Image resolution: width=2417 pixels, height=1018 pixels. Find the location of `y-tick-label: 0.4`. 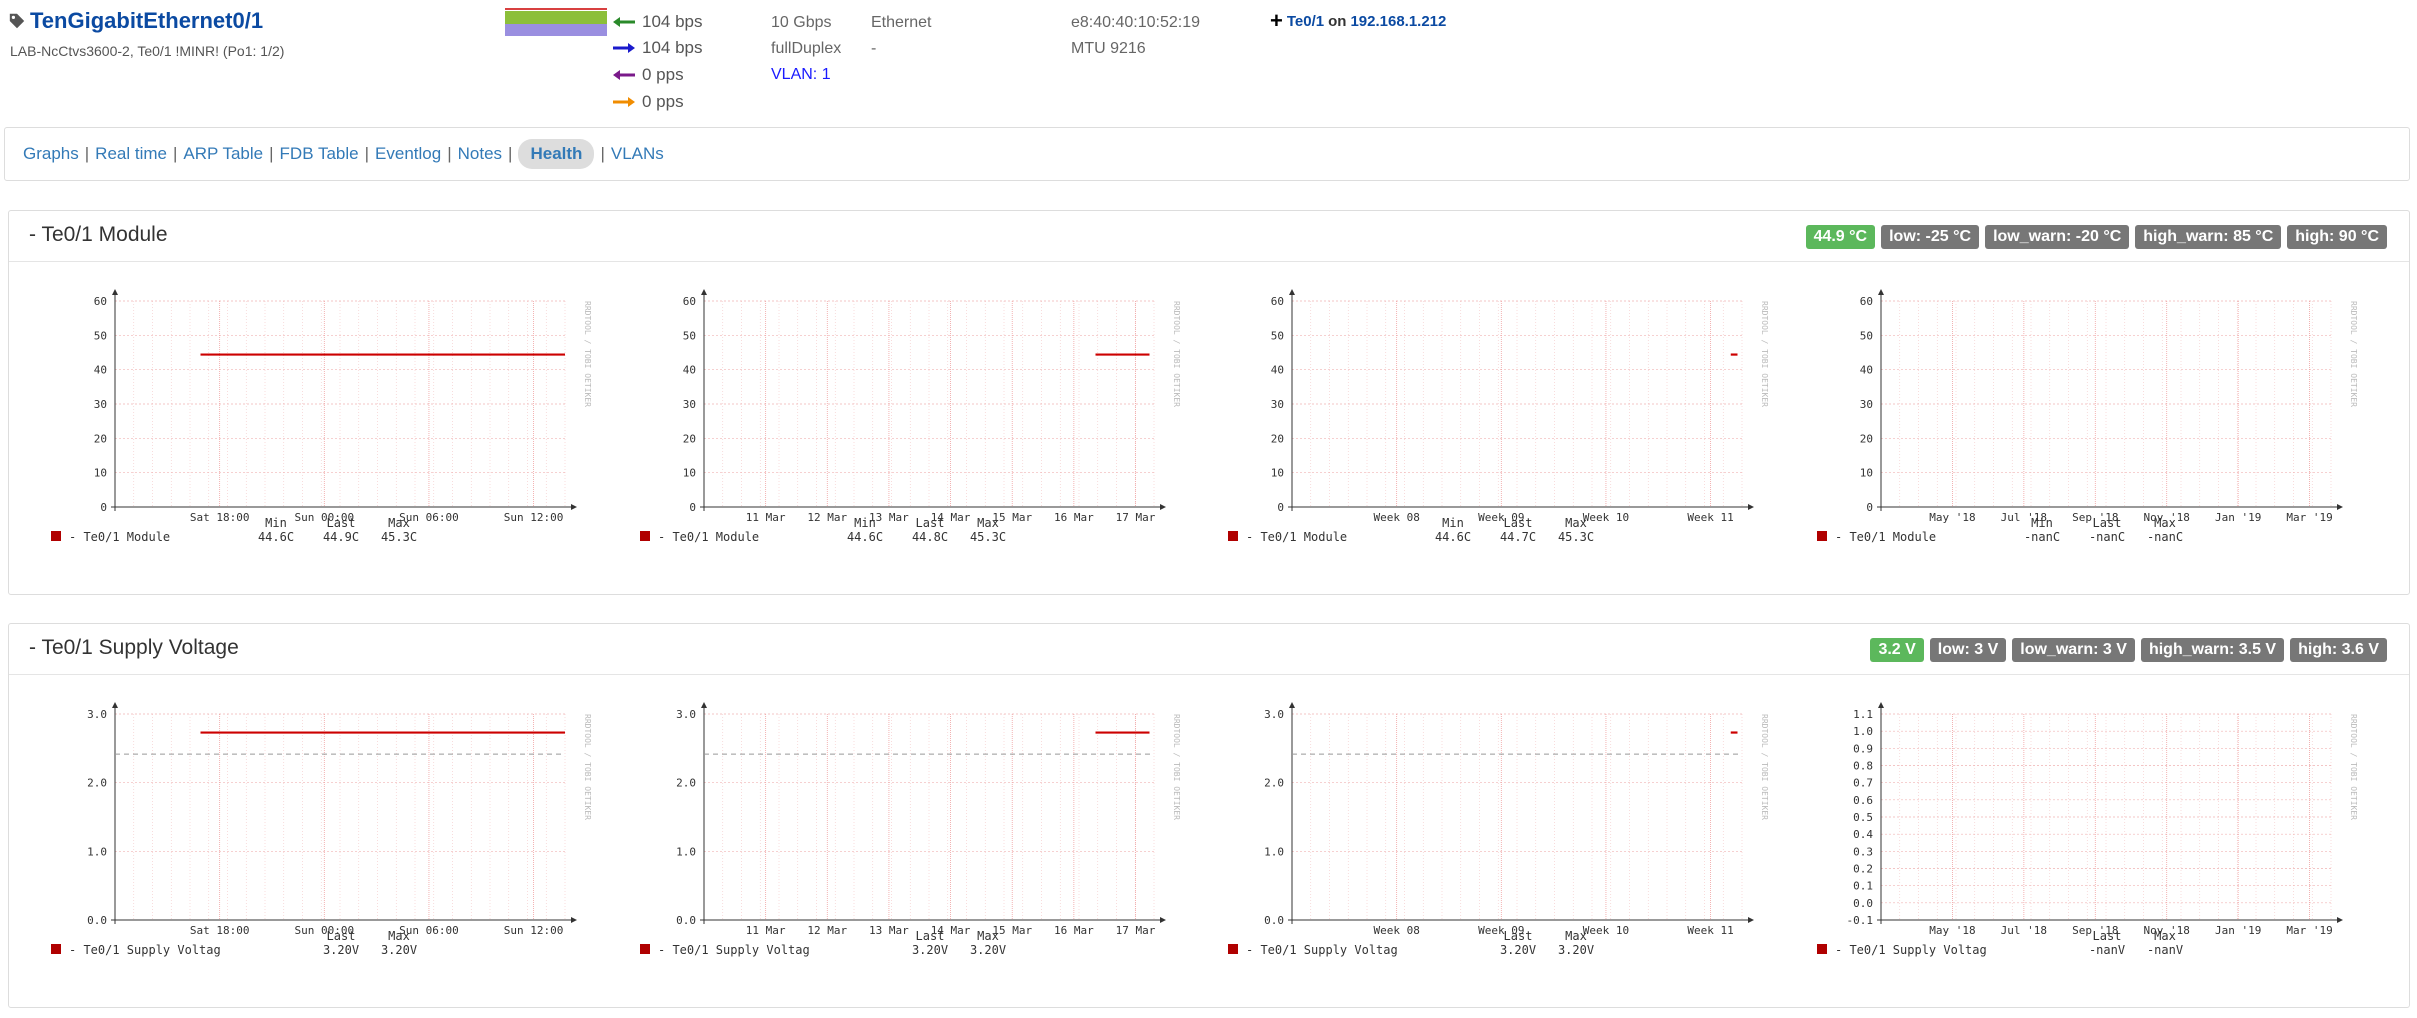

y-tick-label: 0.4 is located at coordinates (1863, 834).